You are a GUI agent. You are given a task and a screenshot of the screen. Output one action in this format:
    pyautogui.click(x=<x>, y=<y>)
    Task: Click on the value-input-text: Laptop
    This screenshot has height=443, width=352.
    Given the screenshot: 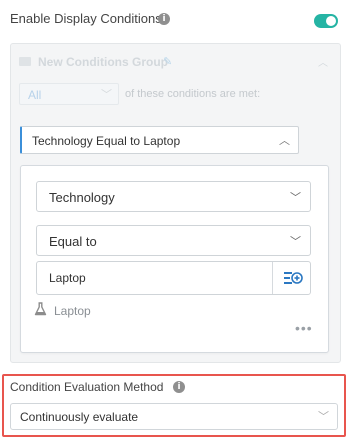 What is the action you would take?
    pyautogui.click(x=67, y=278)
    